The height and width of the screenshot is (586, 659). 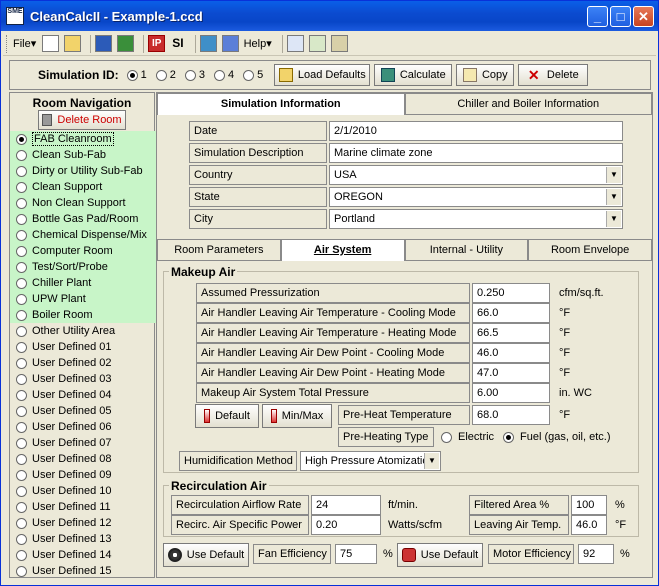 I want to click on save-icon, so click(x=104, y=43).